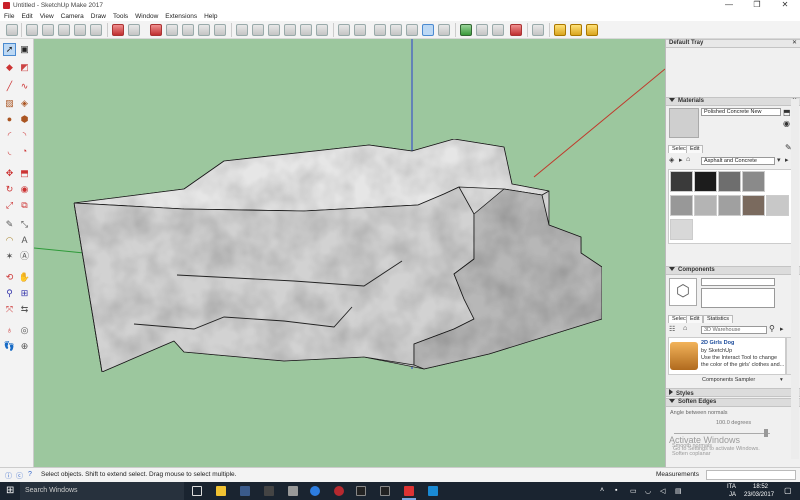 The image size is (800, 500). Describe the element at coordinates (9, 205) in the screenshot. I see `scale-tool-icon: ⤢` at that location.